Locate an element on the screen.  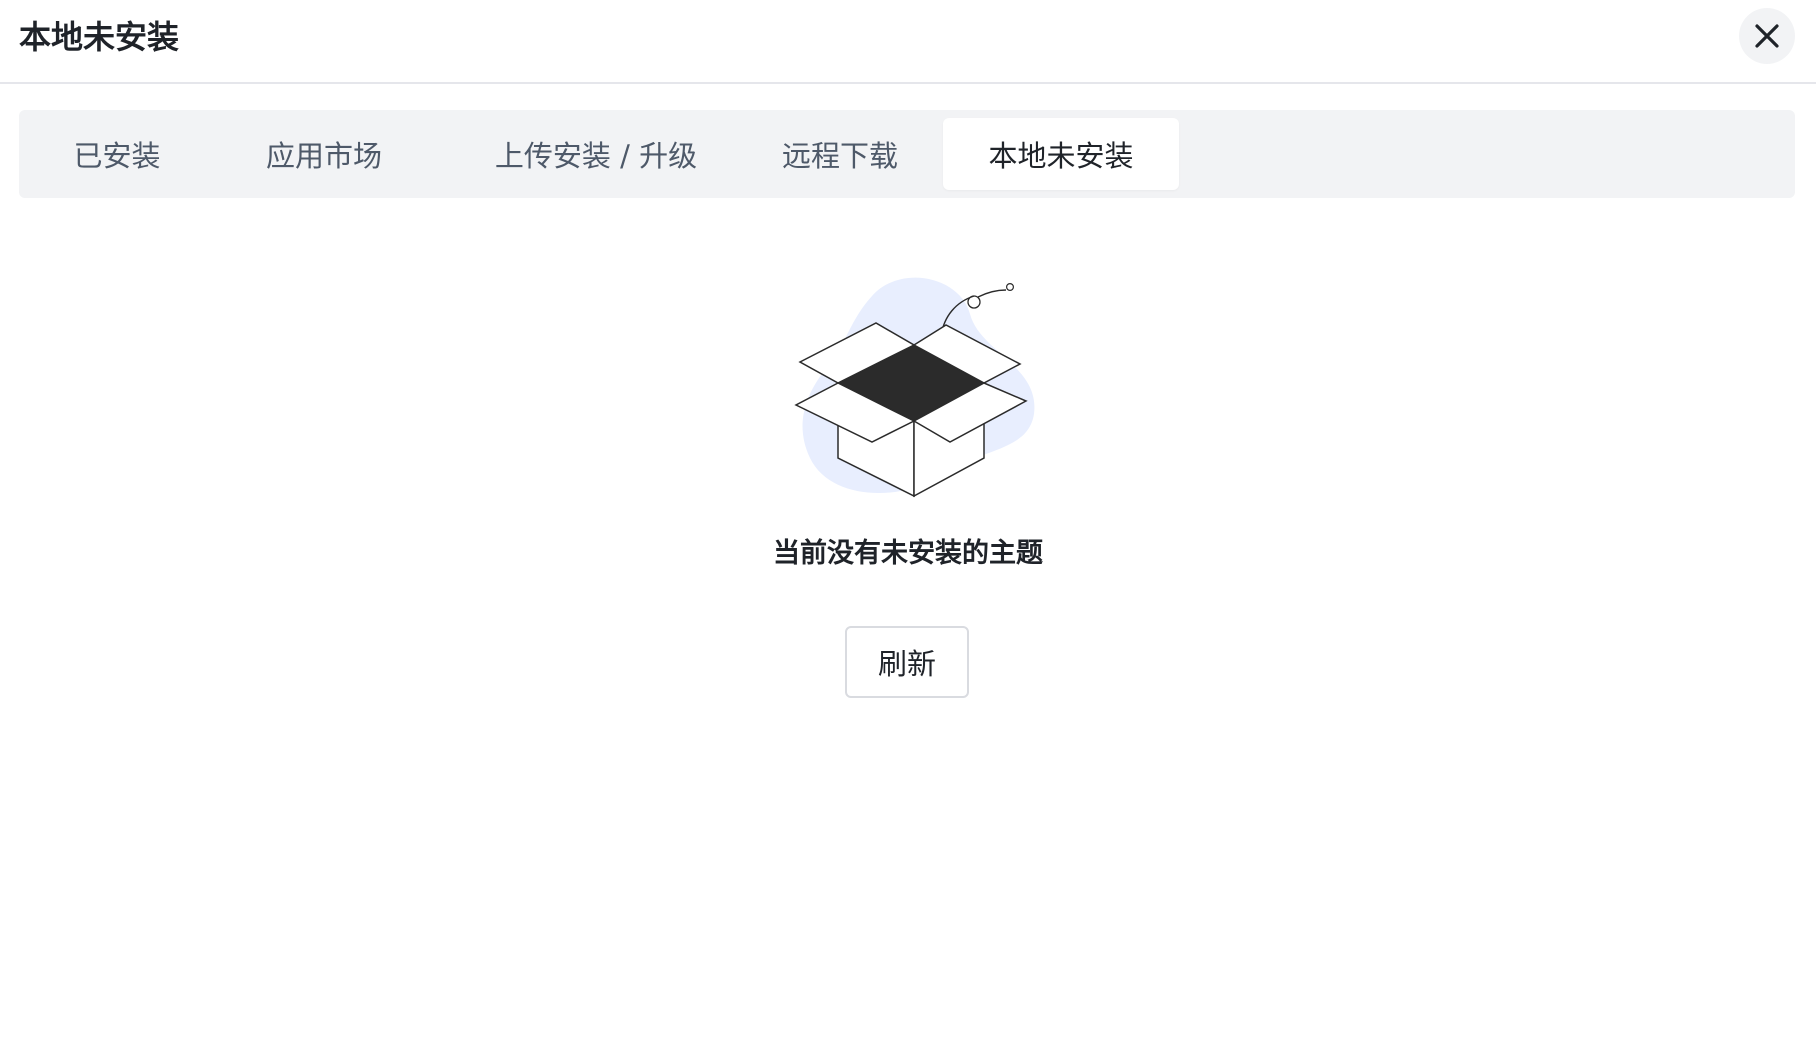
tab-app-market: 应用市场 is located at coordinates (324, 154).